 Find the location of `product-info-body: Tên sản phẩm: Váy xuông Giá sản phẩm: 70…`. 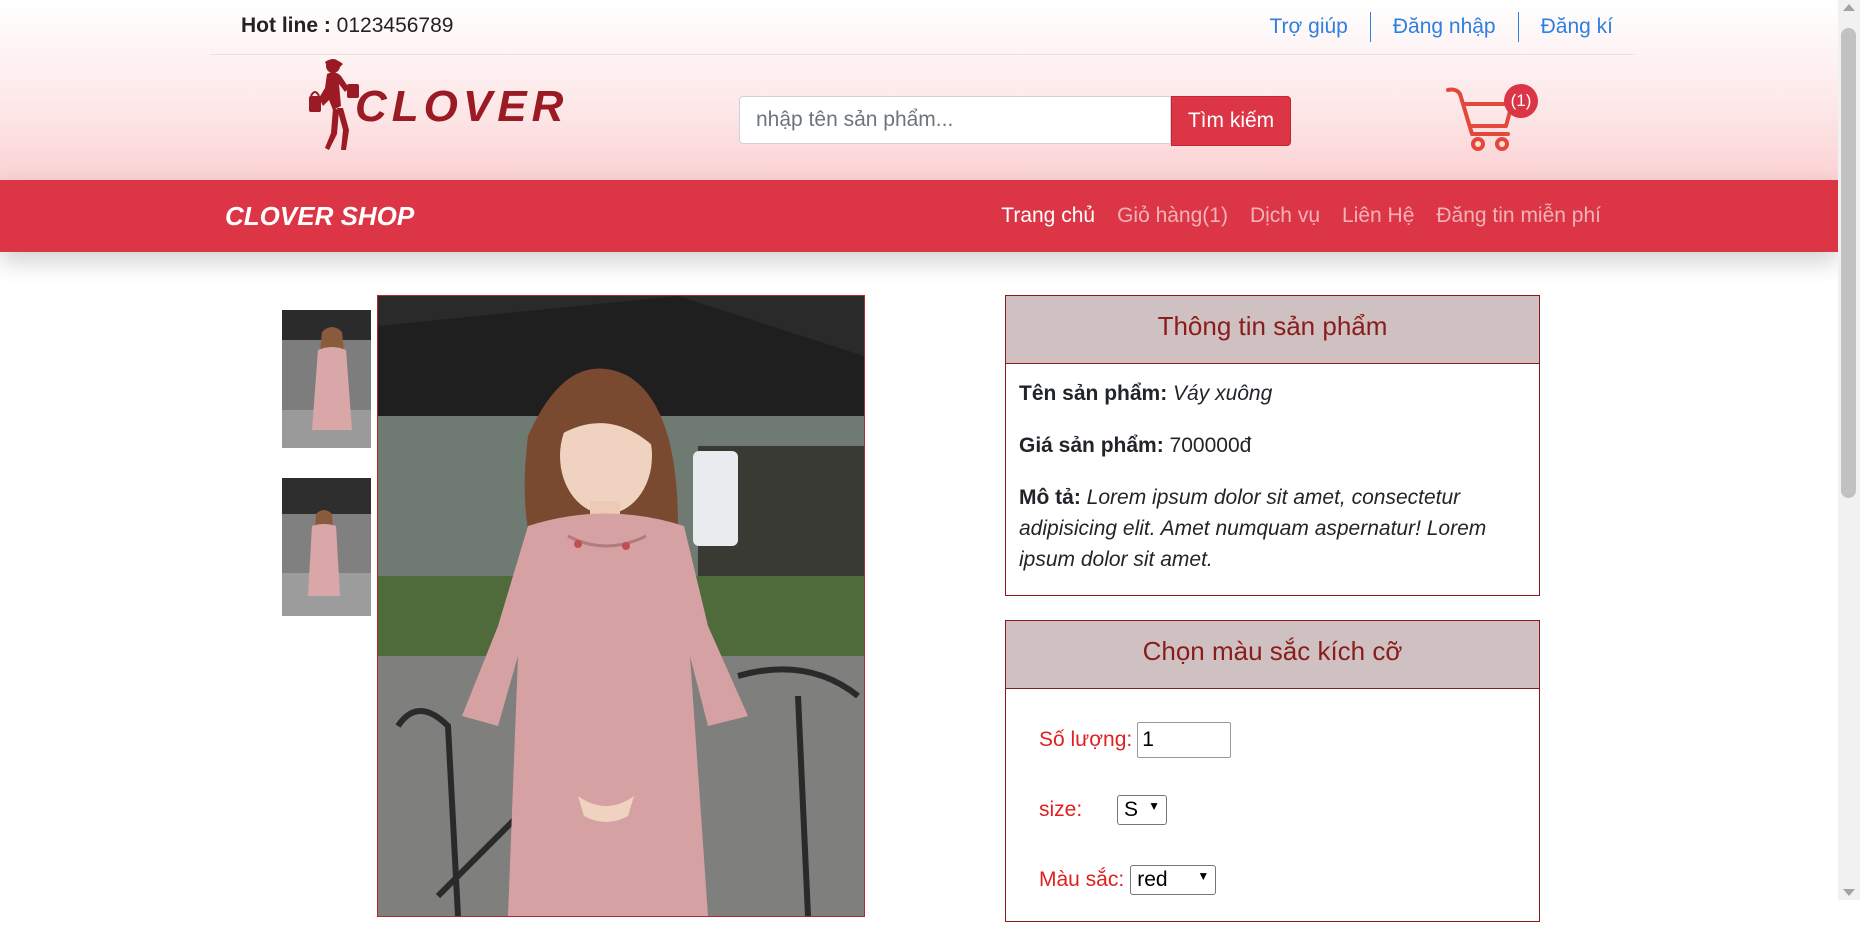

product-info-body: Tên sản phẩm: Váy xuông Giá sản phẩm: 70… is located at coordinates (1272, 479).